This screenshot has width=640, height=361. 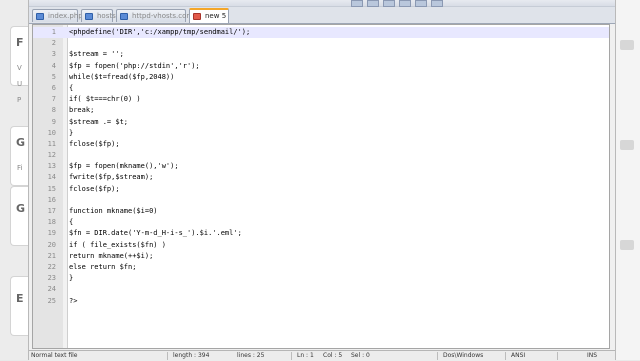 I want to click on code-line: 25 ?>, so click(x=321, y=301).